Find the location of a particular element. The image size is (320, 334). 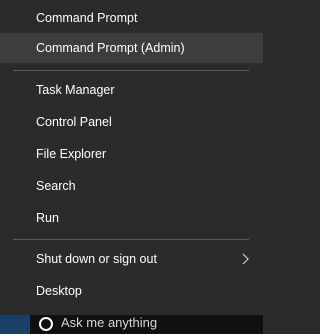

menu-item-desktop: Desktop is located at coordinates (131, 291).